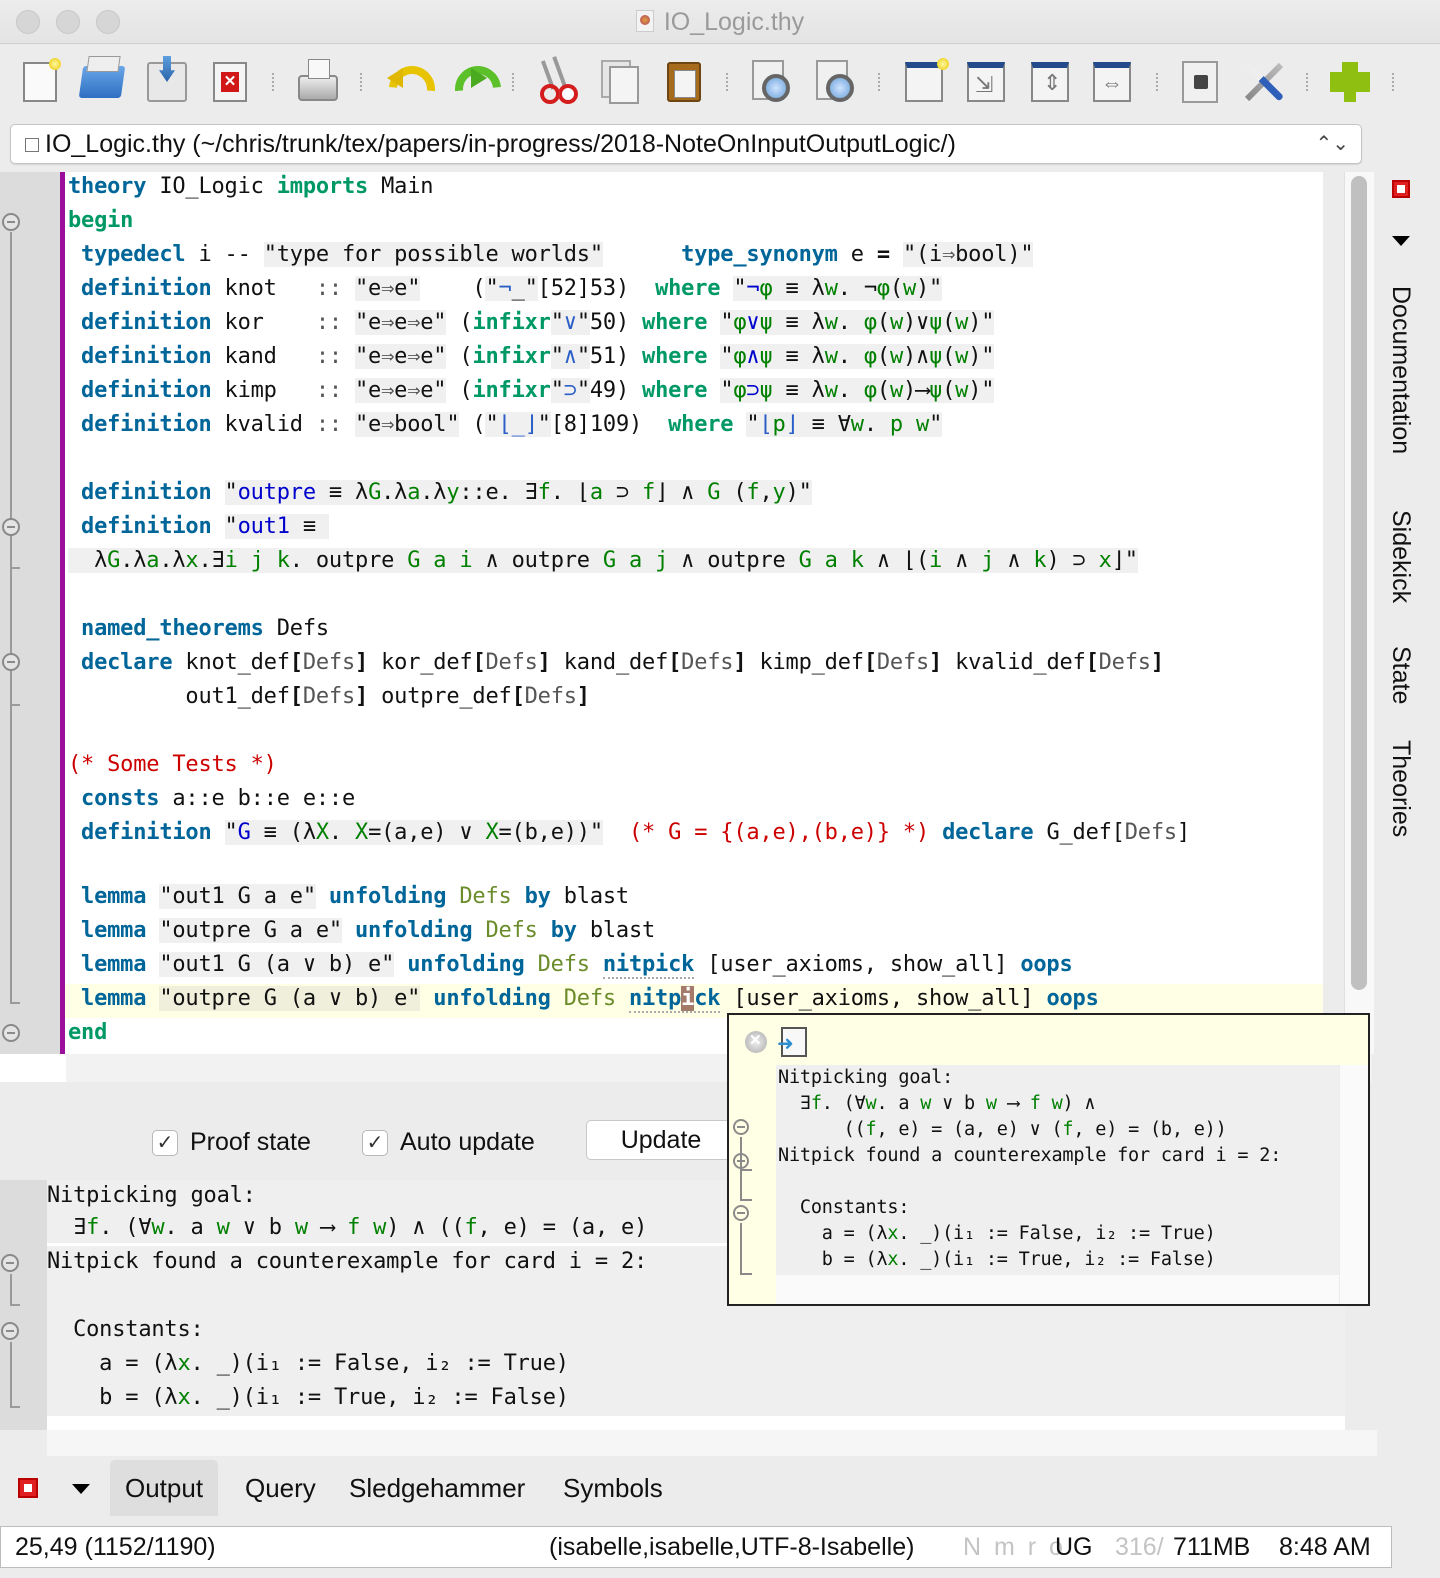 Image resolution: width=1440 pixels, height=1578 pixels. What do you see at coordinates (101, 220) in the screenshot?
I see `code-line: begin` at bounding box center [101, 220].